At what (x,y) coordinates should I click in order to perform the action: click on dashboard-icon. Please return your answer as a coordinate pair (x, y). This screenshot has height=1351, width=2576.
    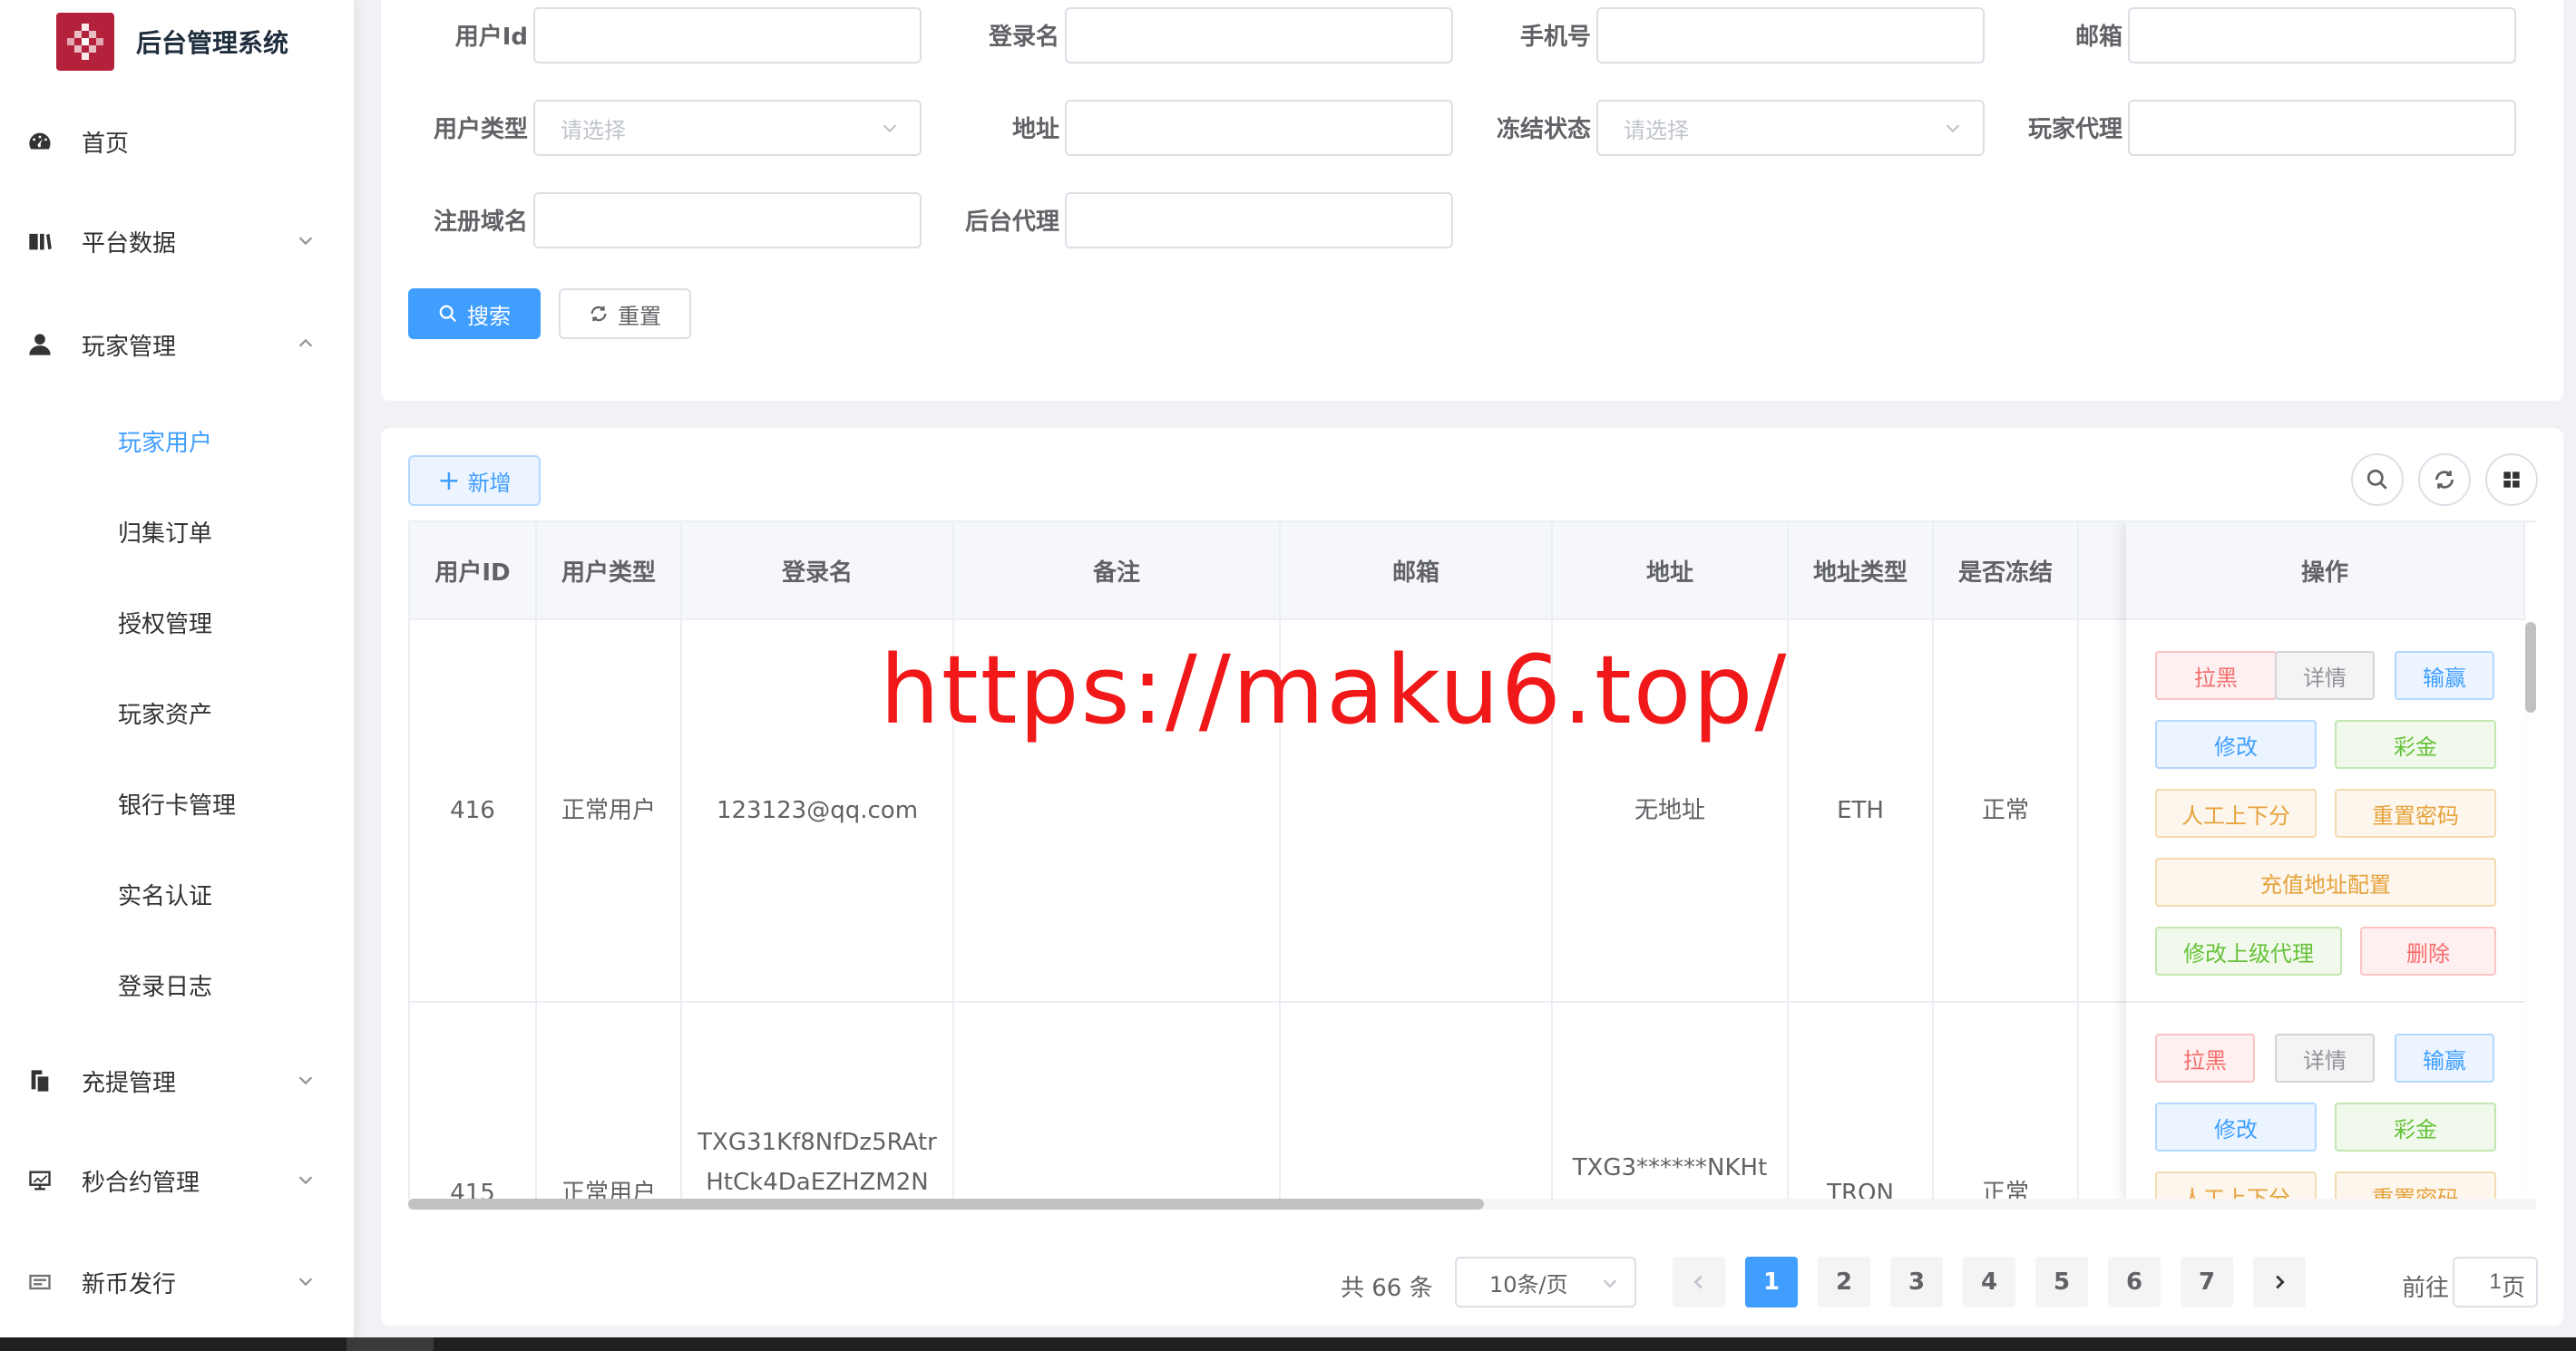
    Looking at the image, I should click on (39, 141).